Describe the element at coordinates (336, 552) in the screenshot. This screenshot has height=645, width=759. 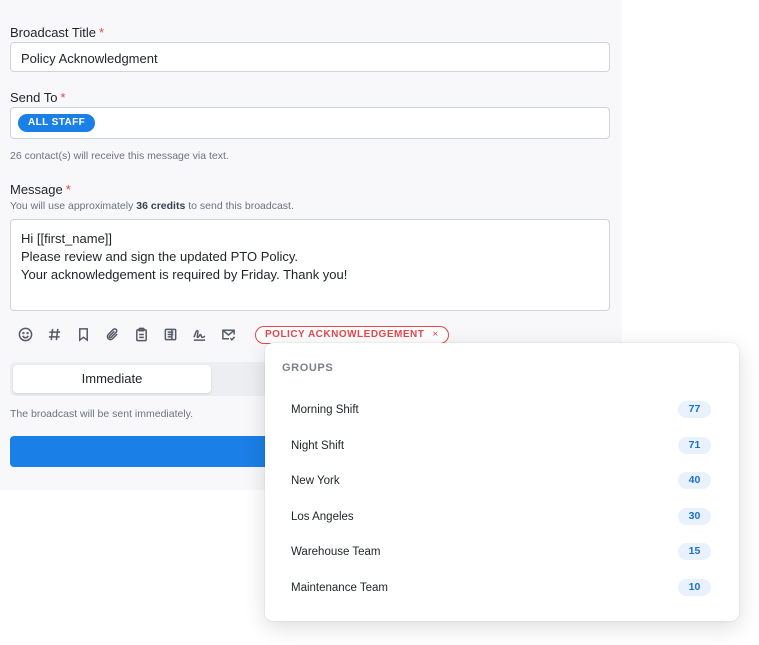
I see `group-name: Warehouse Team` at that location.